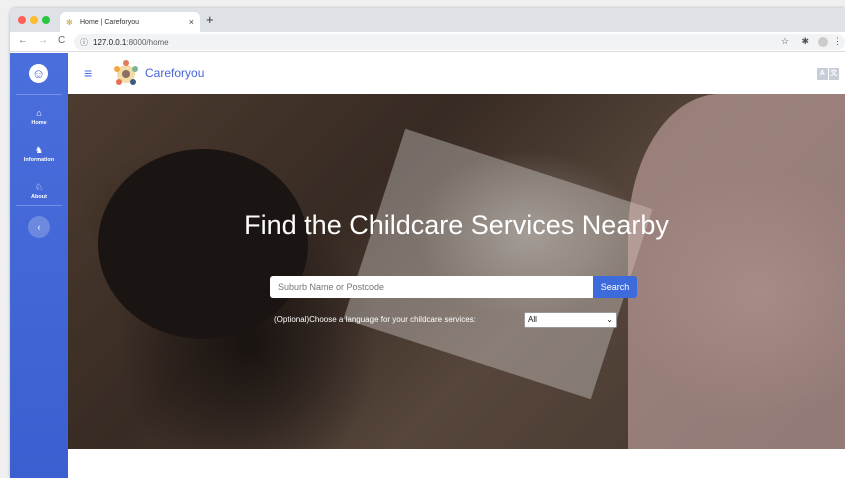 The image size is (845, 478). What do you see at coordinates (456, 225) in the screenshot?
I see `hero-title: Find the Childcare Services Nearby` at bounding box center [456, 225].